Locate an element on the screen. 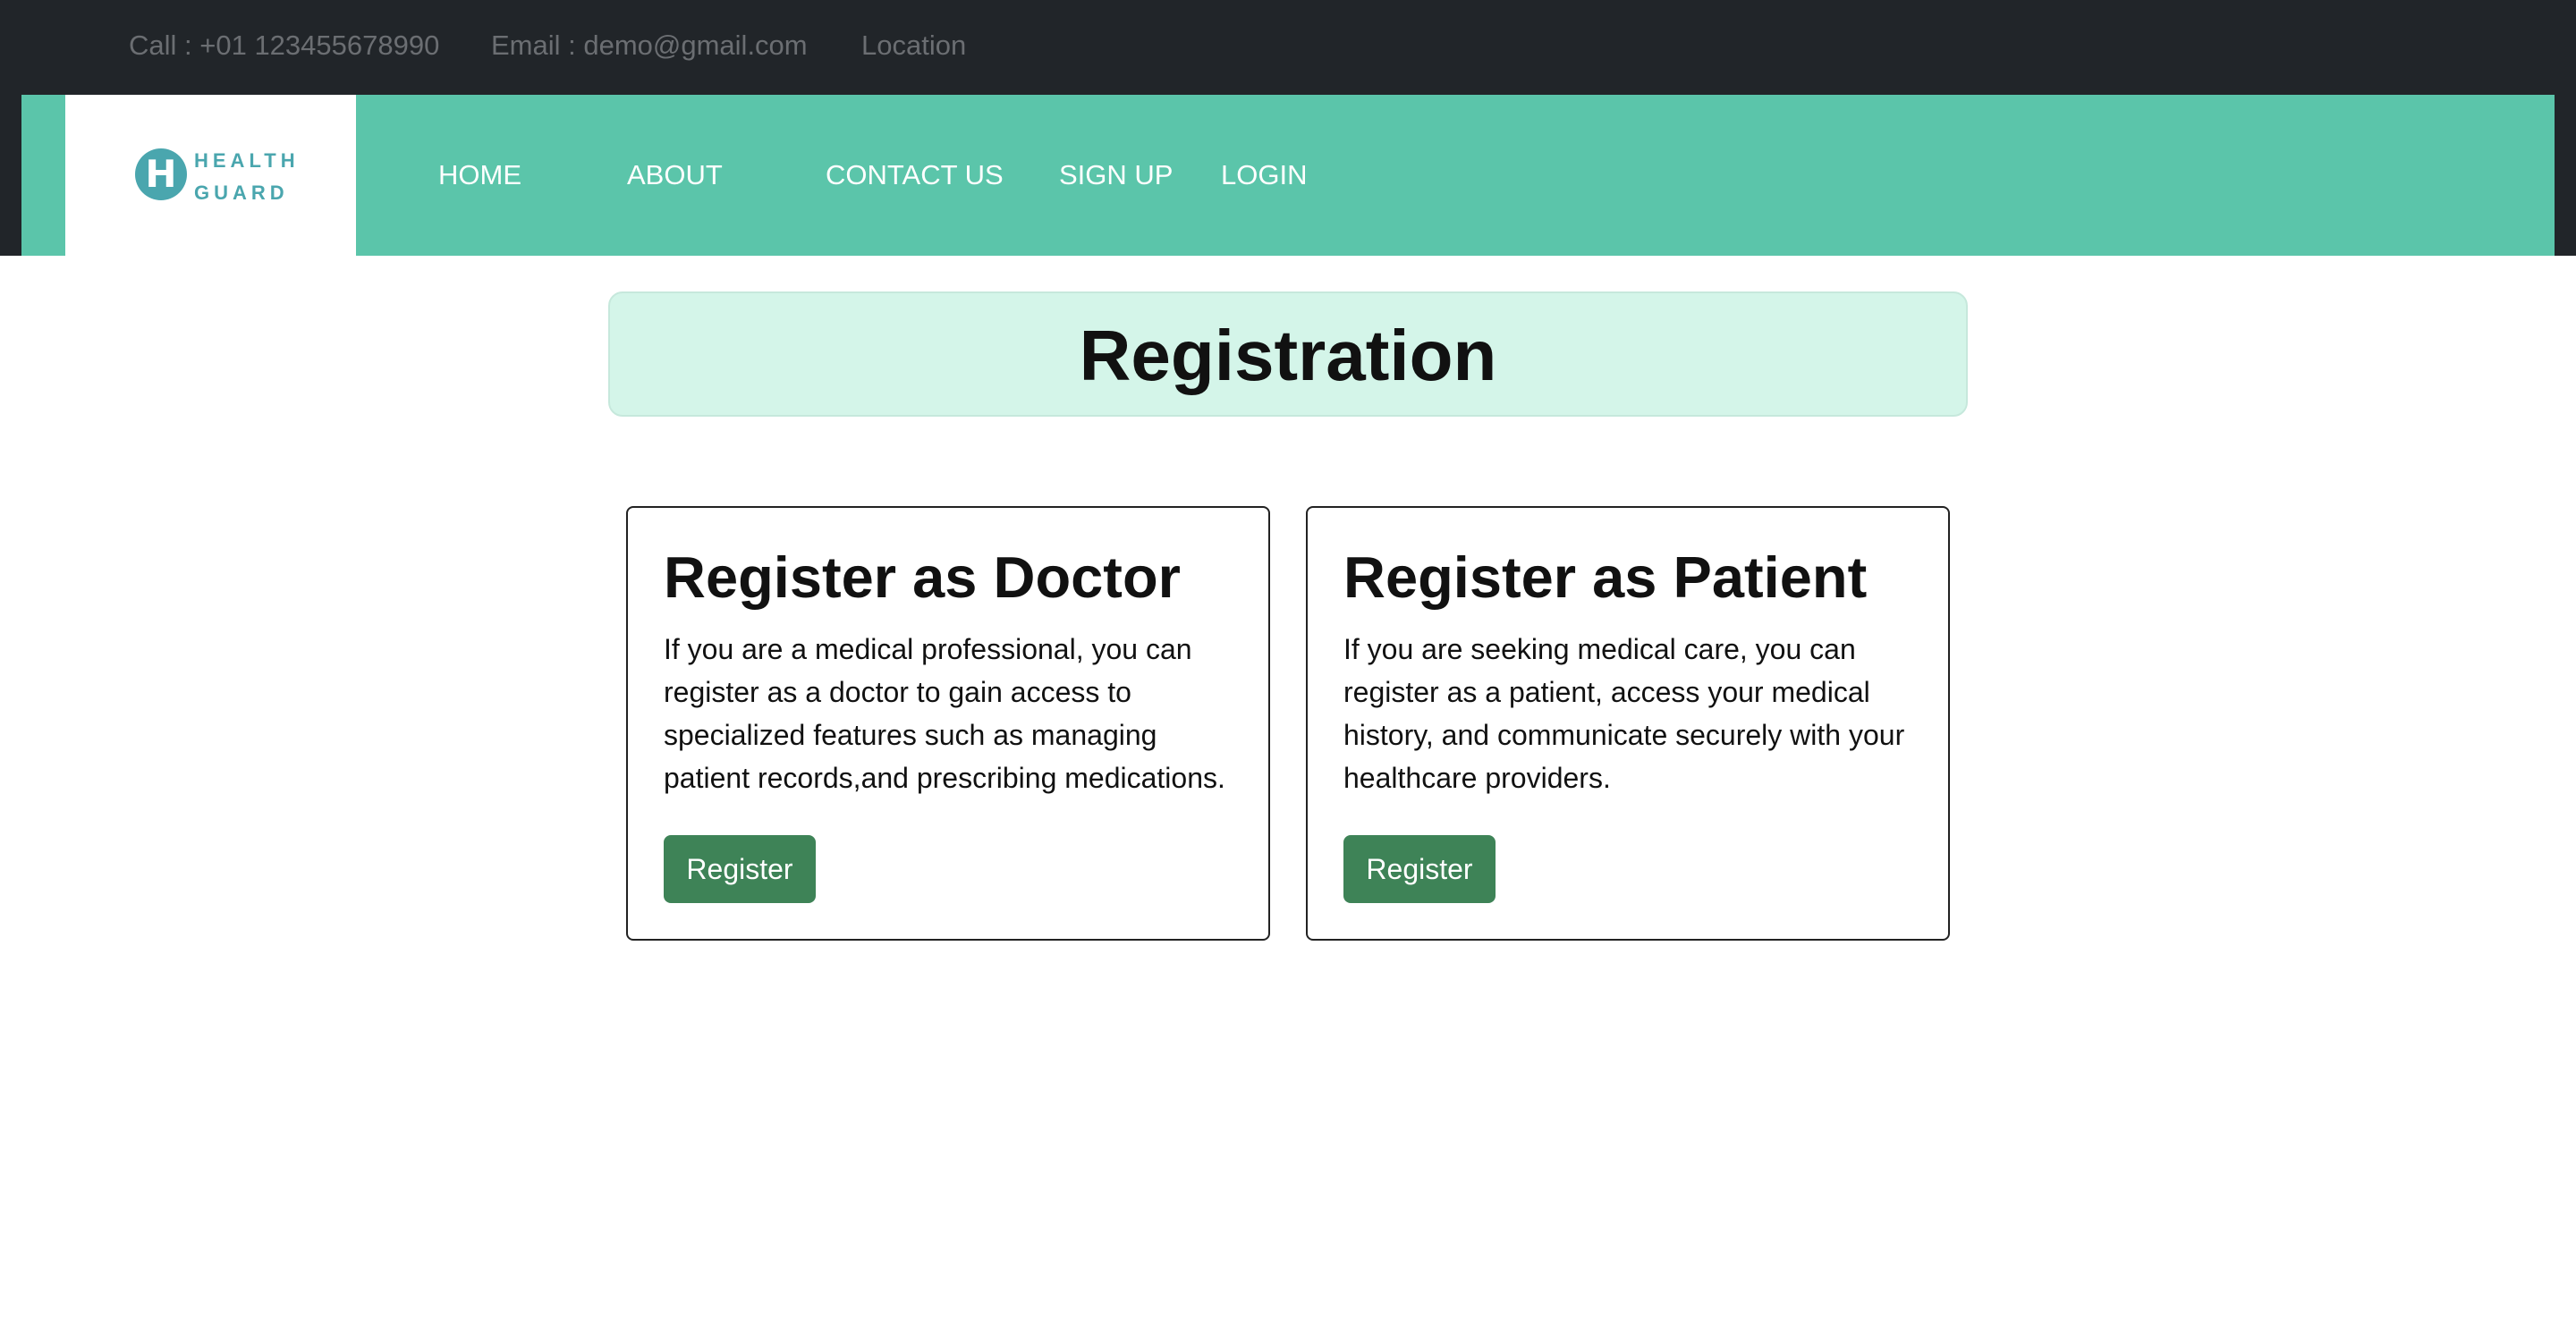 This screenshot has height=1343, width=2576. nav-sign-up: SIGN UP is located at coordinates (1116, 175).